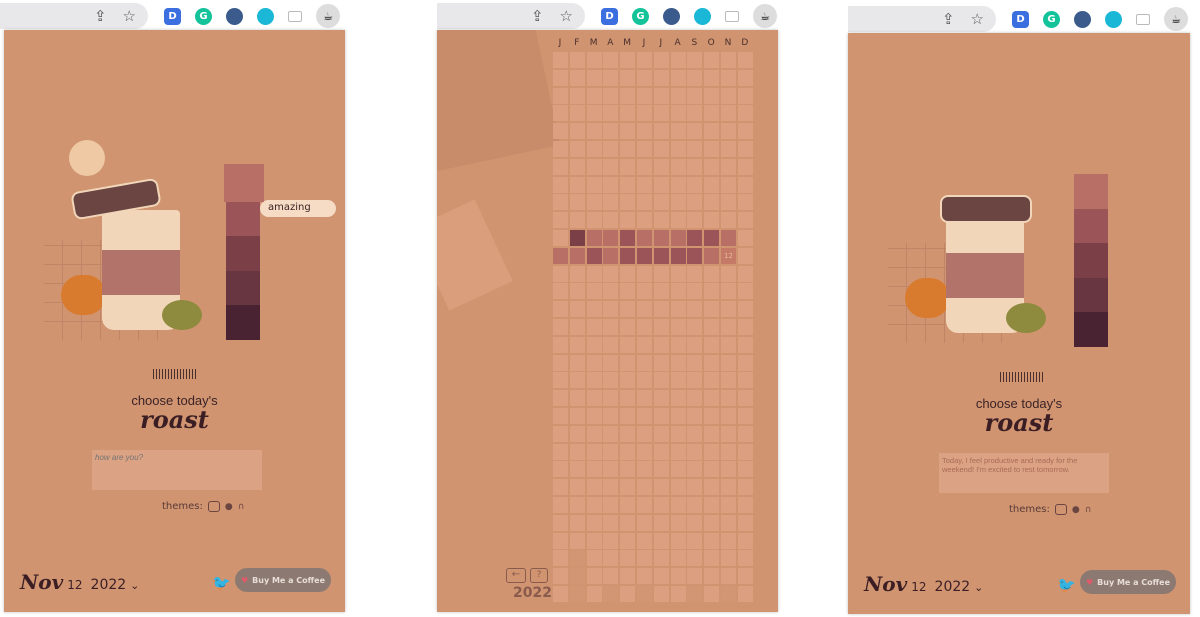 The height and width of the screenshot is (617, 1200). Describe the element at coordinates (1091, 329) in the screenshot. I see `mood-swatch` at that location.